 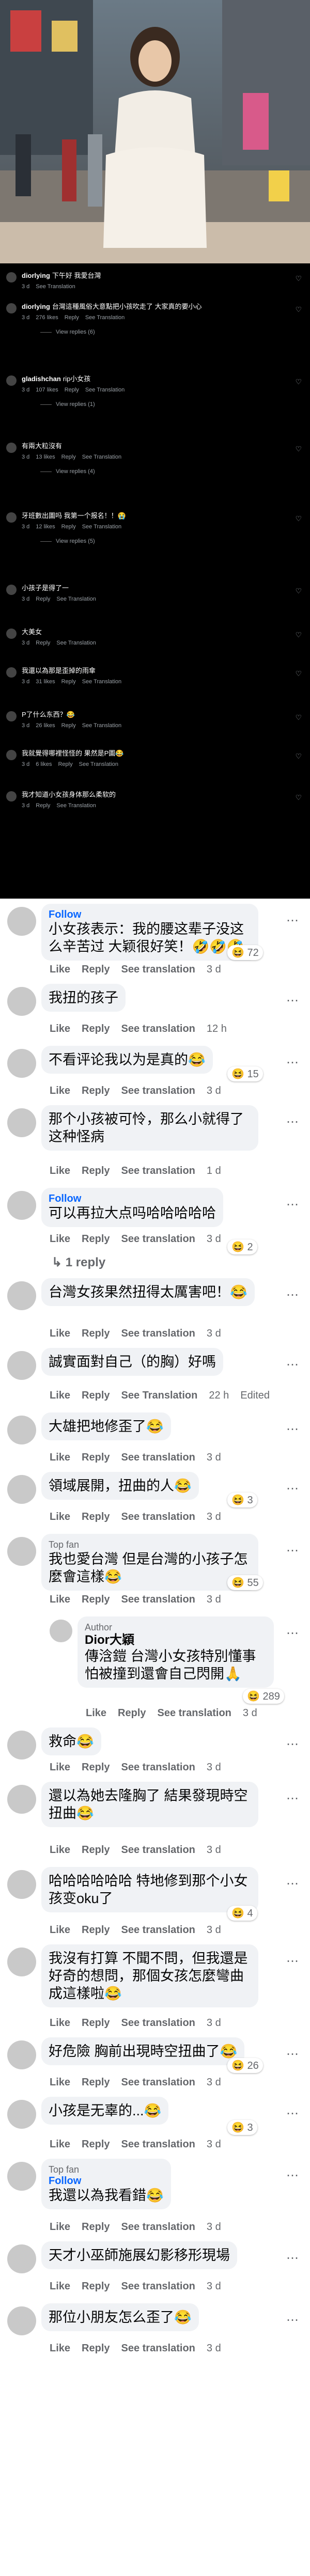 What do you see at coordinates (42, 379) in the screenshot?
I see `ig-username: gladishchan` at bounding box center [42, 379].